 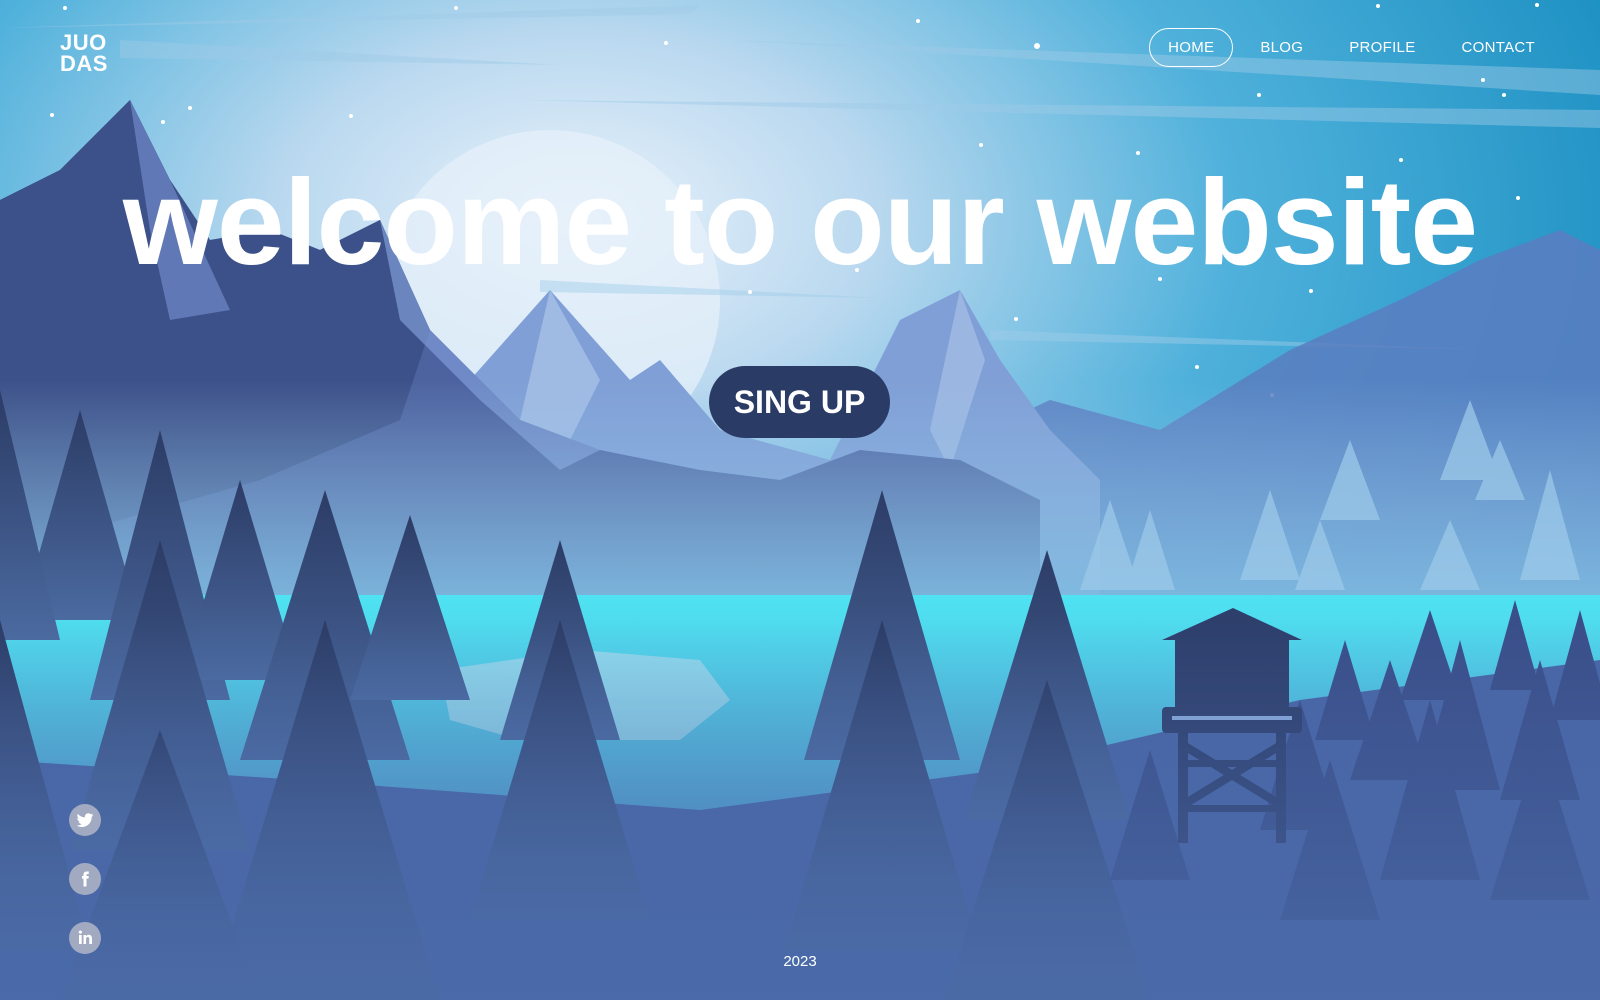 I want to click on logo-line-2: DAS, so click(x=84, y=63).